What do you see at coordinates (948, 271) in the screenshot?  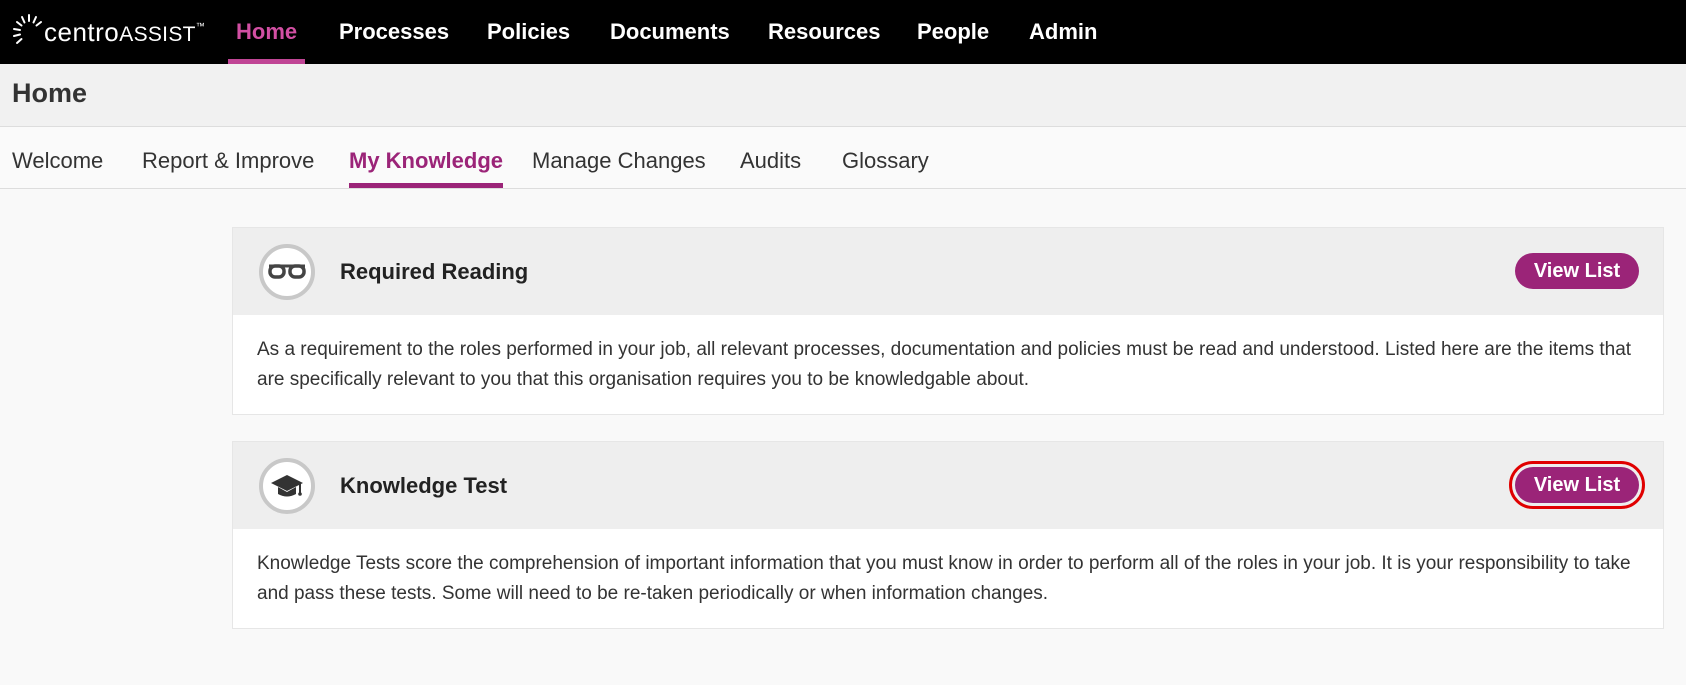 I see `card-header: Required Reading View List` at bounding box center [948, 271].